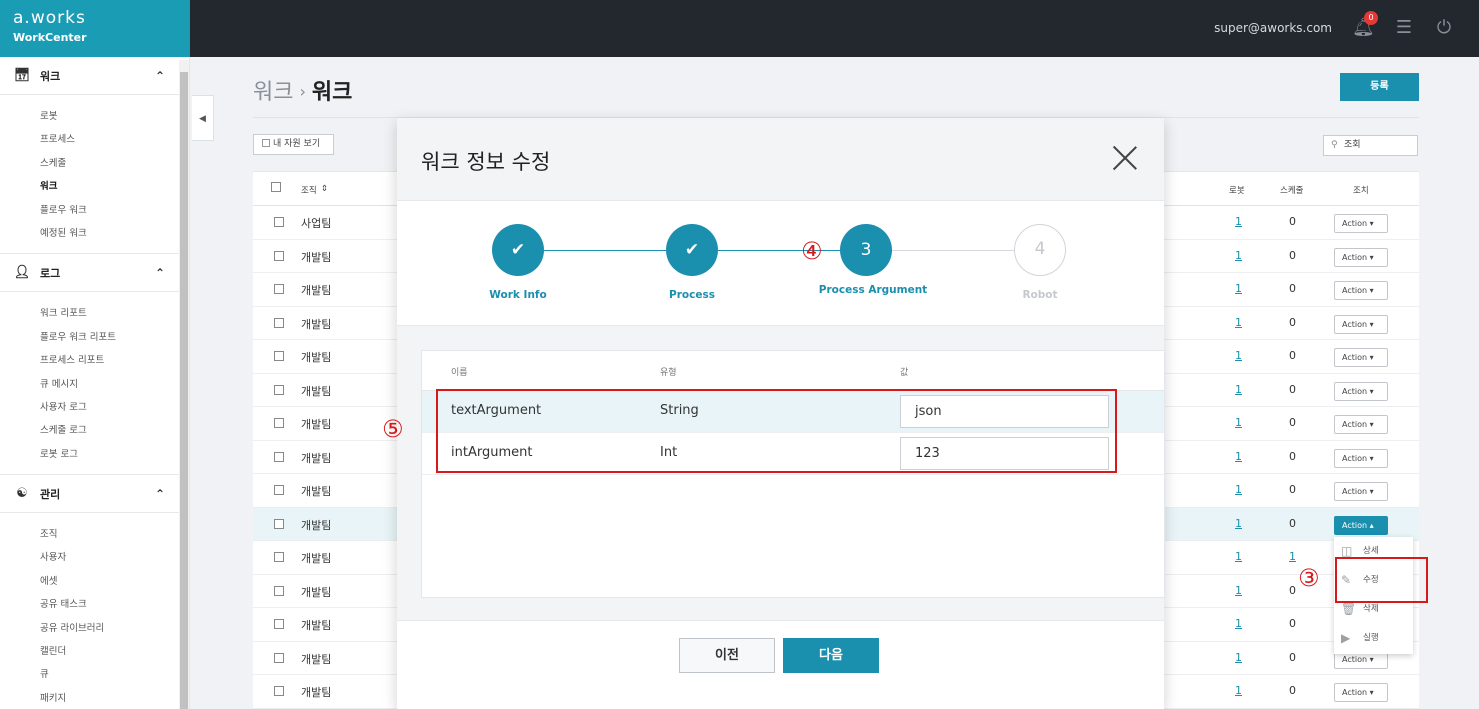 The image size is (1479, 709). I want to click on sidebar-item: 조직, so click(114, 534).